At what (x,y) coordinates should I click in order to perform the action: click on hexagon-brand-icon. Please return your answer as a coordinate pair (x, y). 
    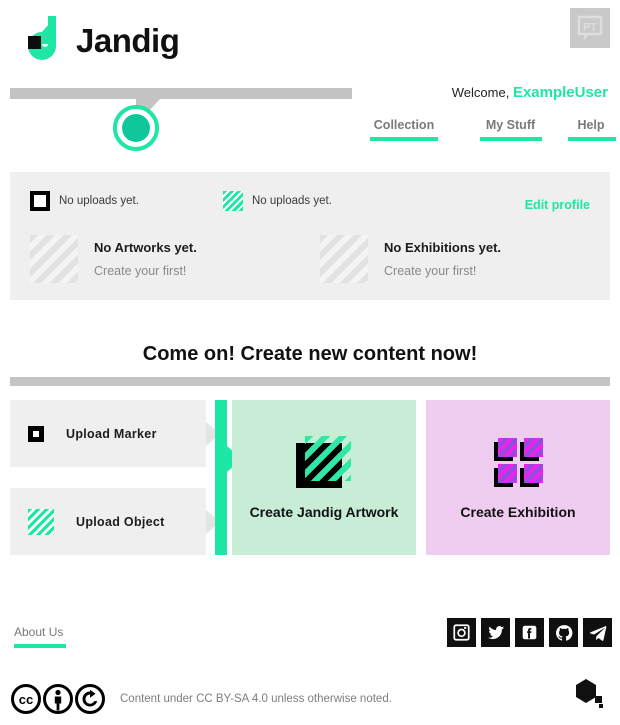
    Looking at the image, I should click on (589, 693).